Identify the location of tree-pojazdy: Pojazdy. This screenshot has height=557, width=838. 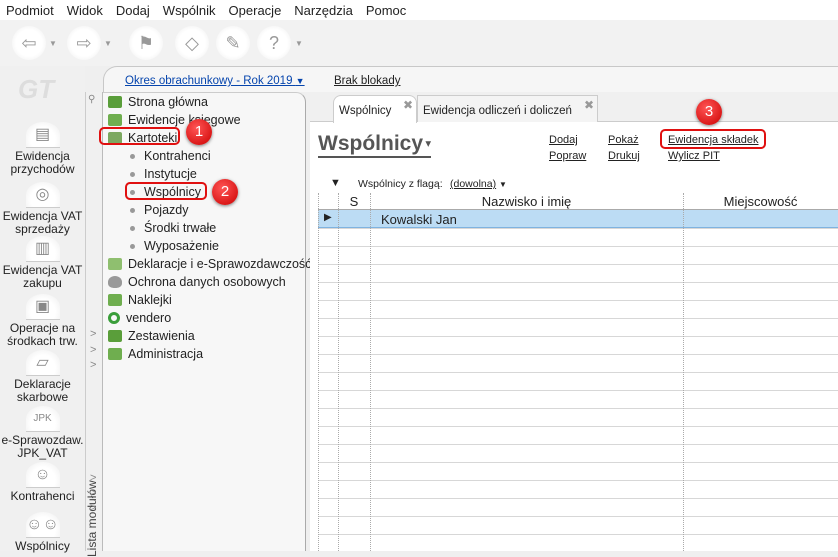
(159, 210).